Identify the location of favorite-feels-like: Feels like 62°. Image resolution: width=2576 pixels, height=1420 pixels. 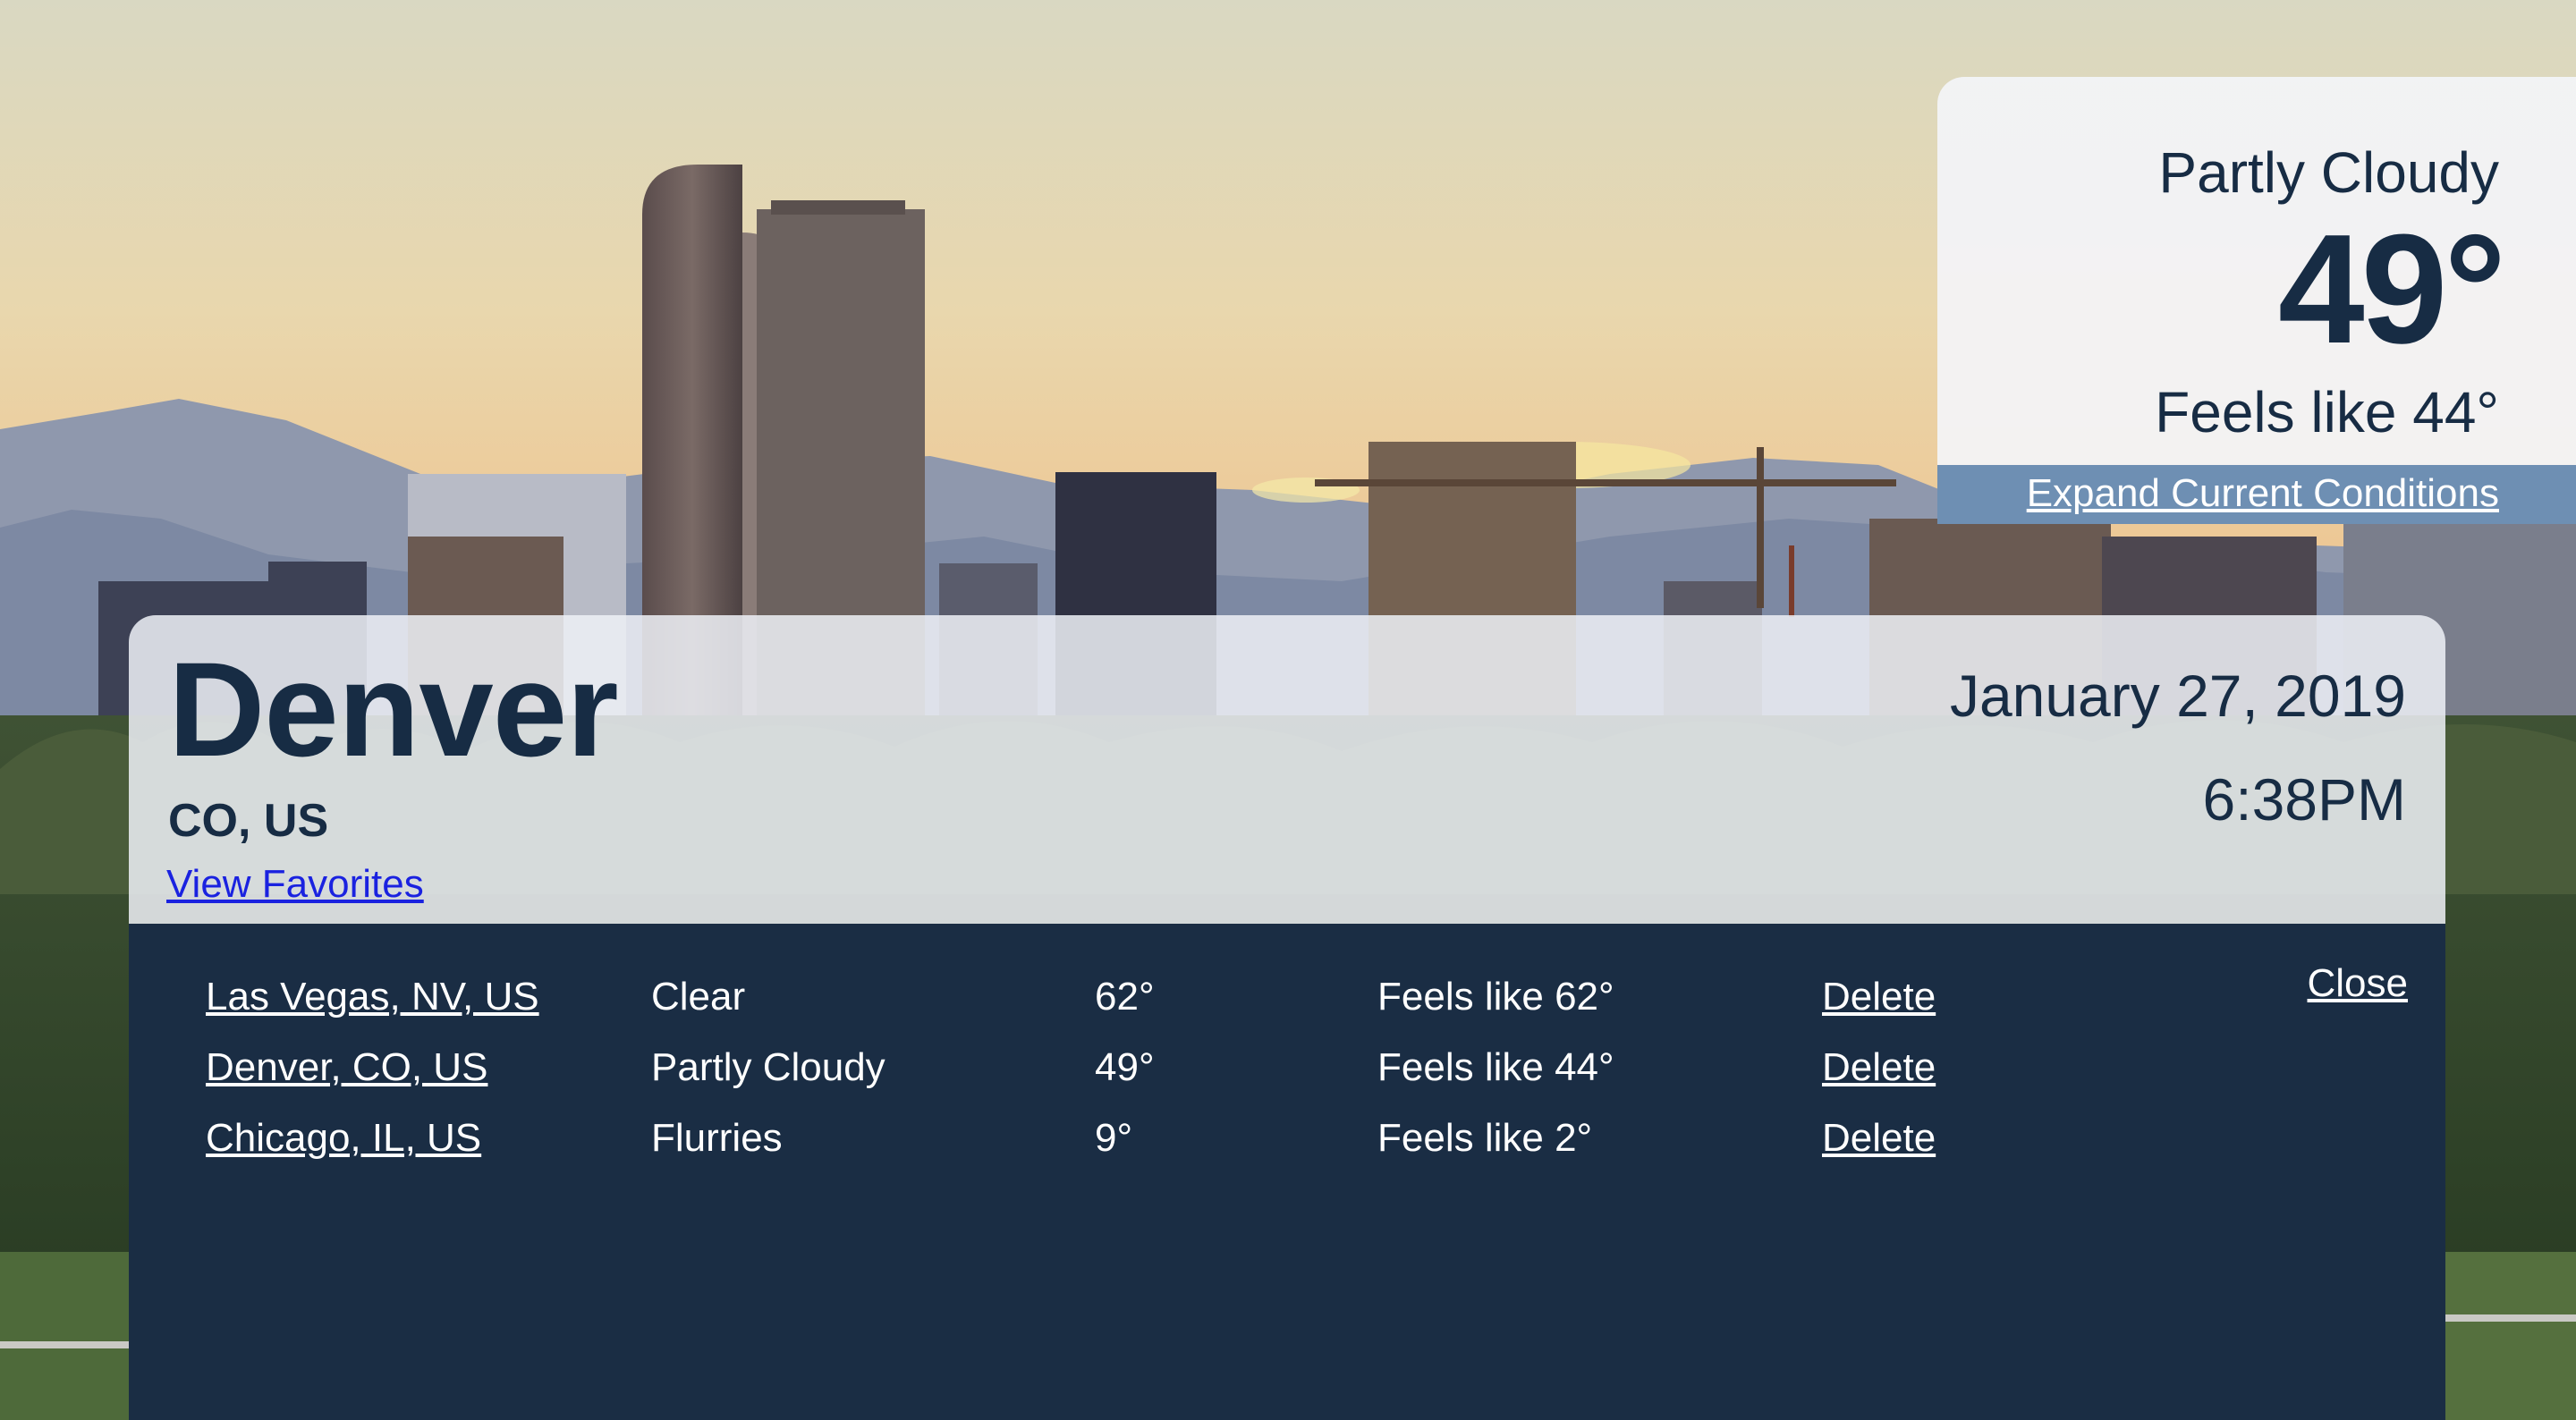
(1495, 997).